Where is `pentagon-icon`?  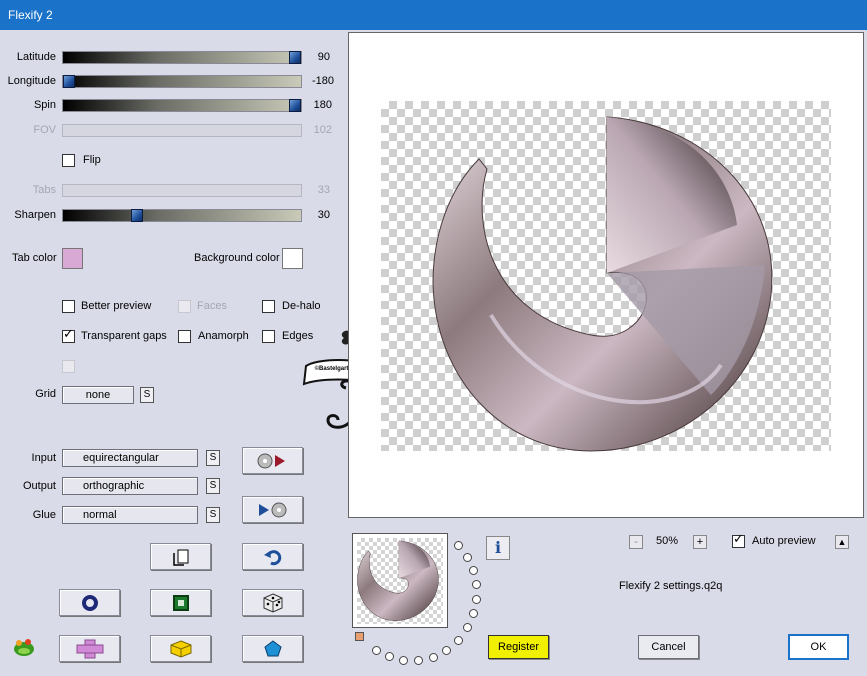 pentagon-icon is located at coordinates (272, 647).